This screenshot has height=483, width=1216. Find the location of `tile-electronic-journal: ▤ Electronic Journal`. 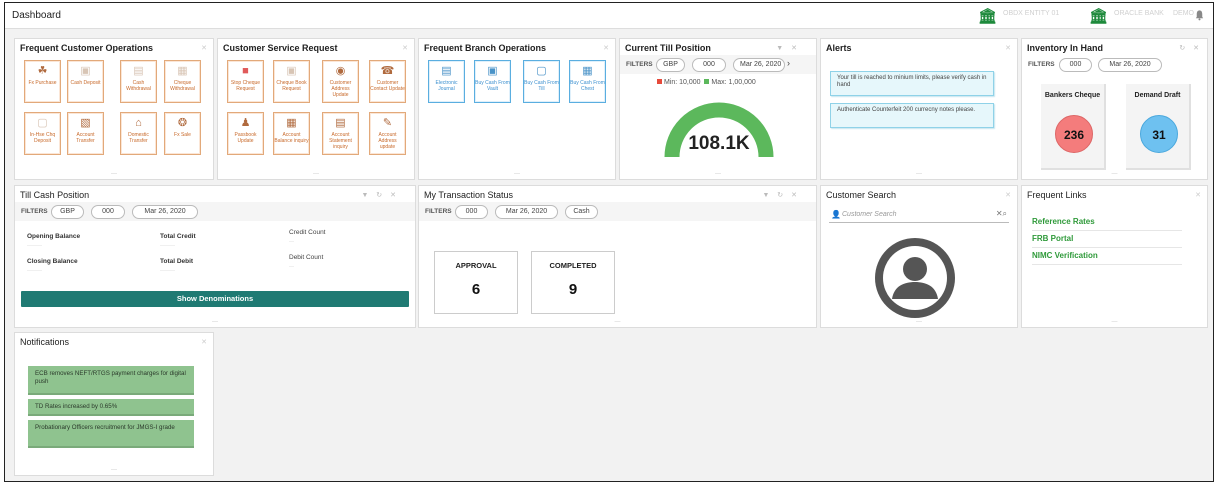

tile-electronic-journal: ▤ Electronic Journal is located at coordinates (446, 81).